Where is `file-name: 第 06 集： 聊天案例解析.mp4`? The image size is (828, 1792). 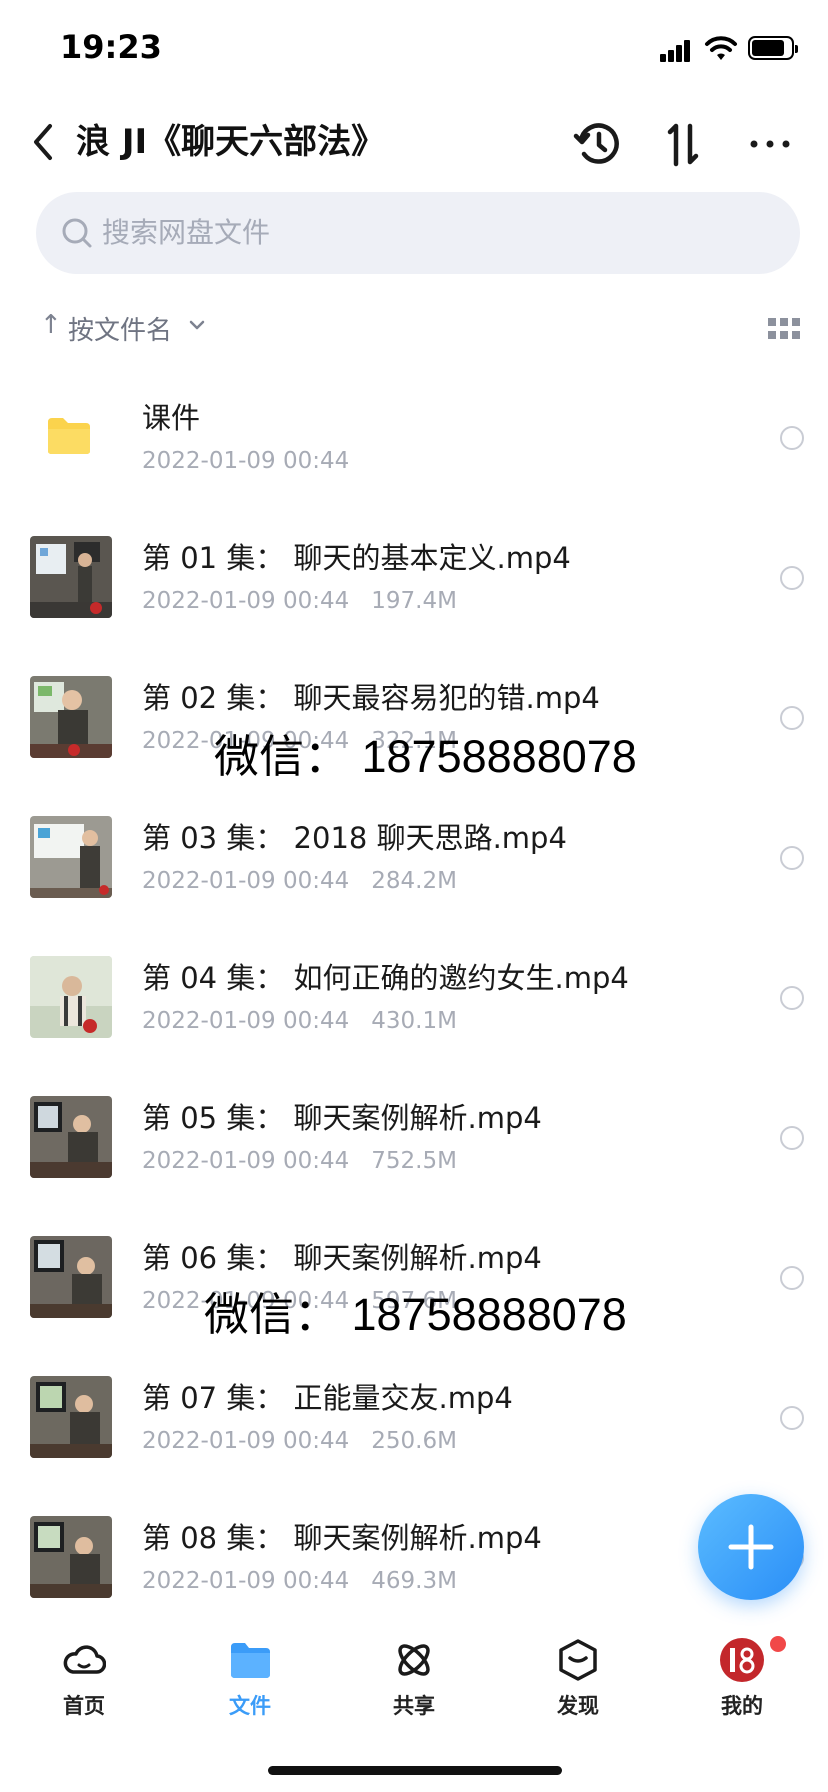 file-name: 第 06 集： 聊天案例解析.mp4 is located at coordinates (342, 1258).